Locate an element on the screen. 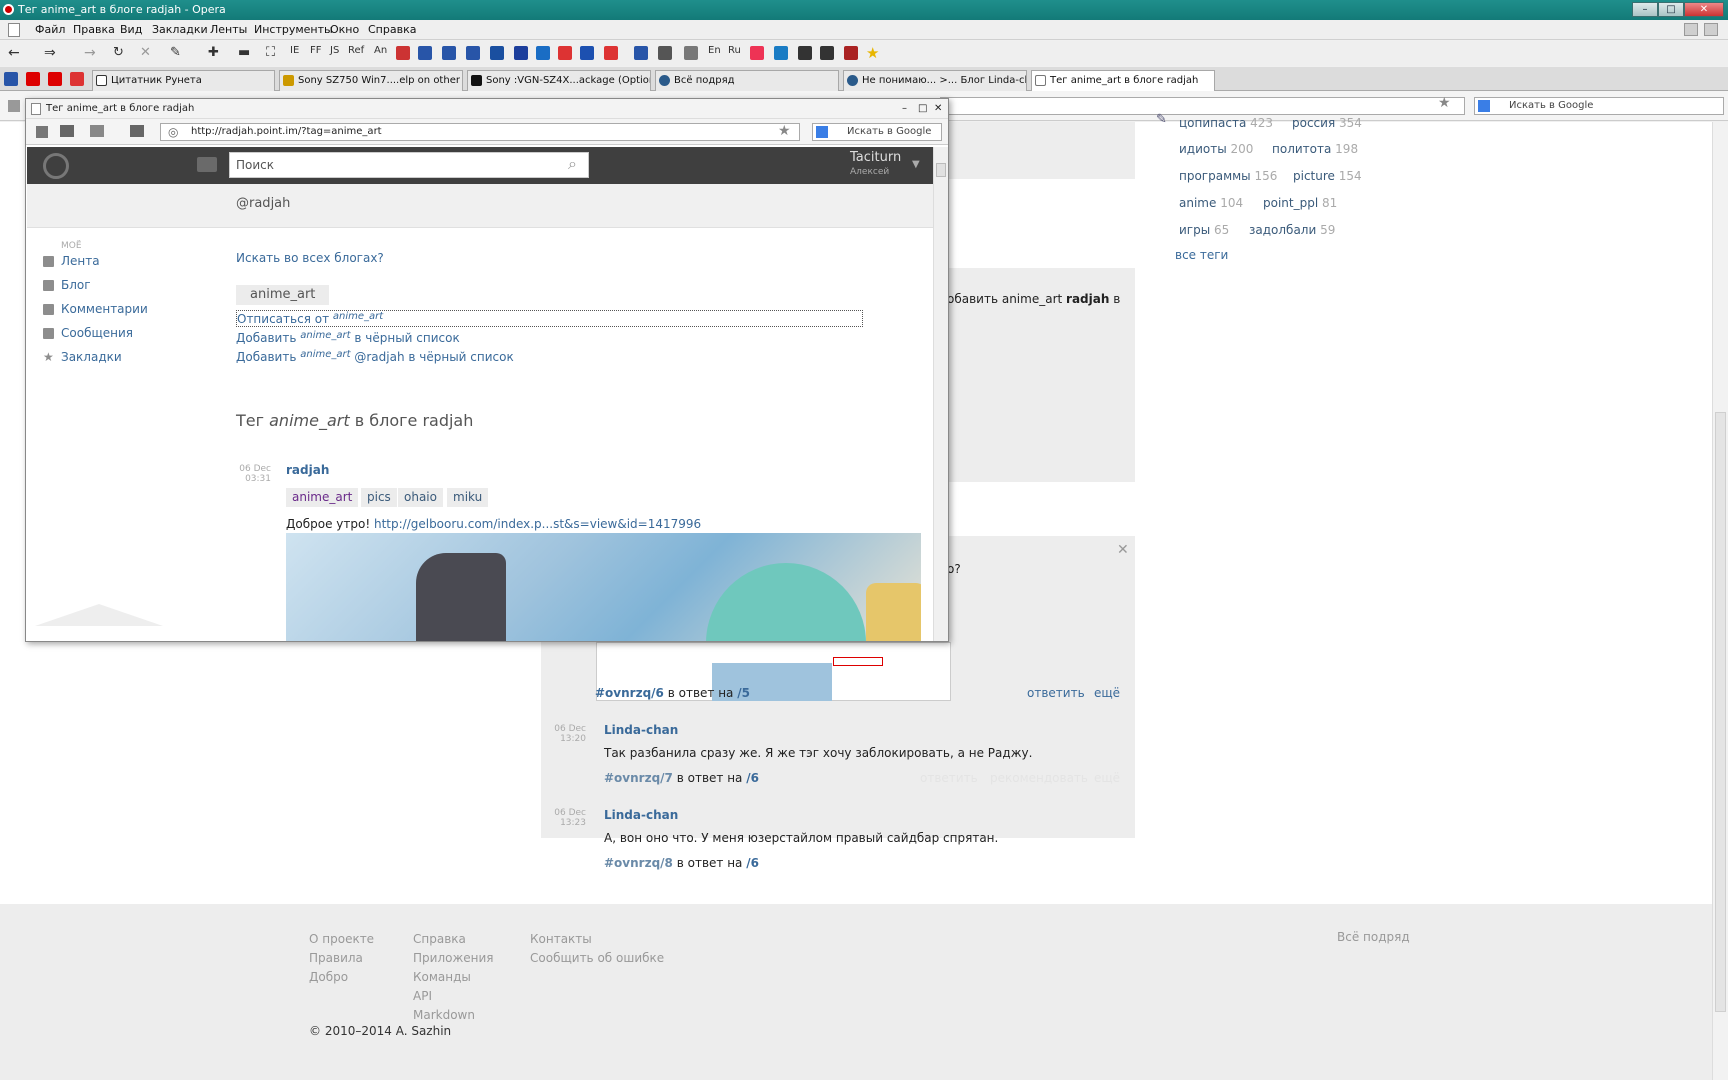 The image size is (1728, 1080). tag-item: программы 156 is located at coordinates (1228, 176).